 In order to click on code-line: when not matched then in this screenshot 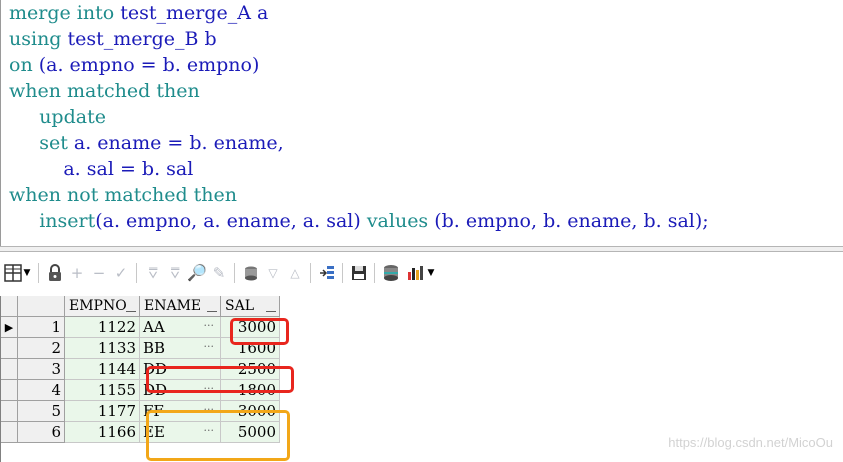, I will do `click(123, 195)`.